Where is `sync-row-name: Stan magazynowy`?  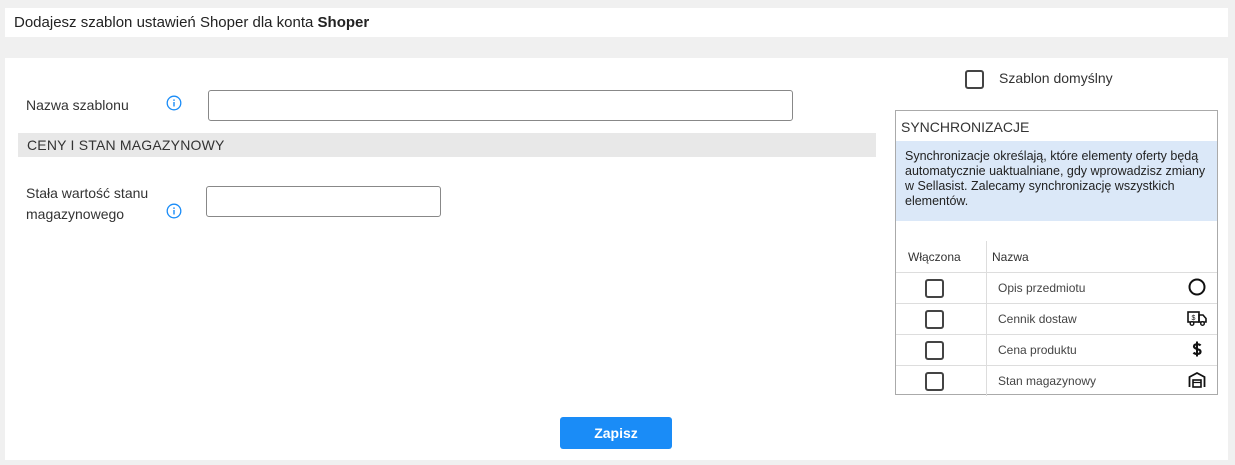 sync-row-name: Stan magazynowy is located at coordinates (1081, 380).